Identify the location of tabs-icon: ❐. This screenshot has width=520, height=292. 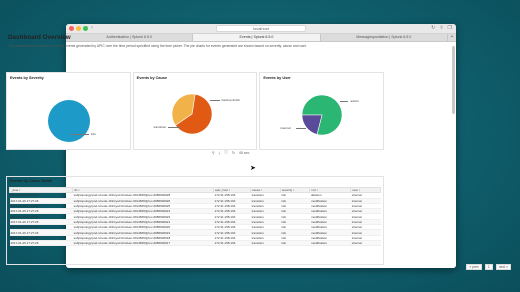
(450, 28).